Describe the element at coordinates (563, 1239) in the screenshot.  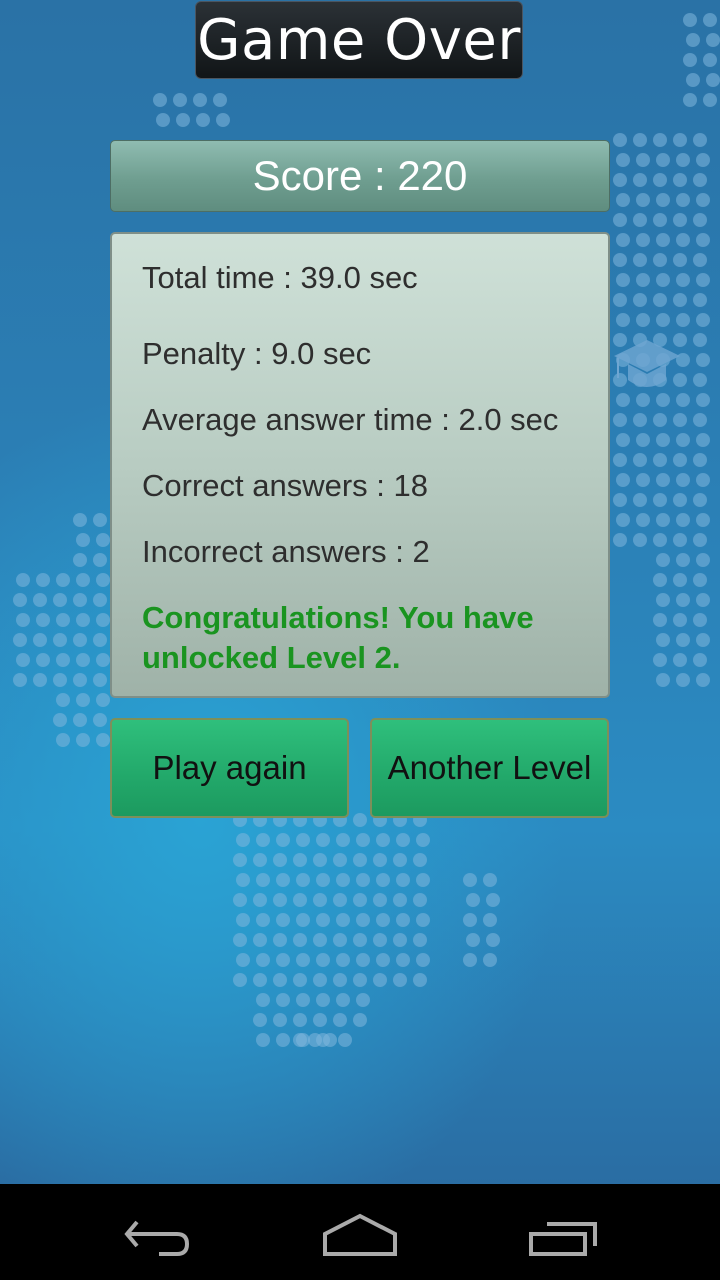
I see `recent-apps-icon` at that location.